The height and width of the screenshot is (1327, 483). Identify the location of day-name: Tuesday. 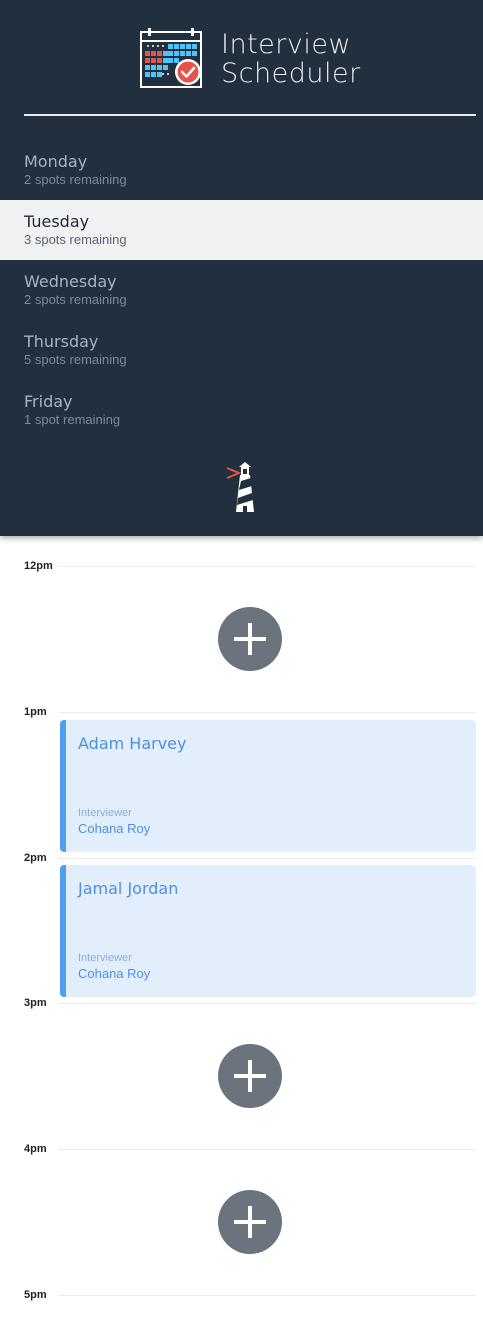
(57, 221).